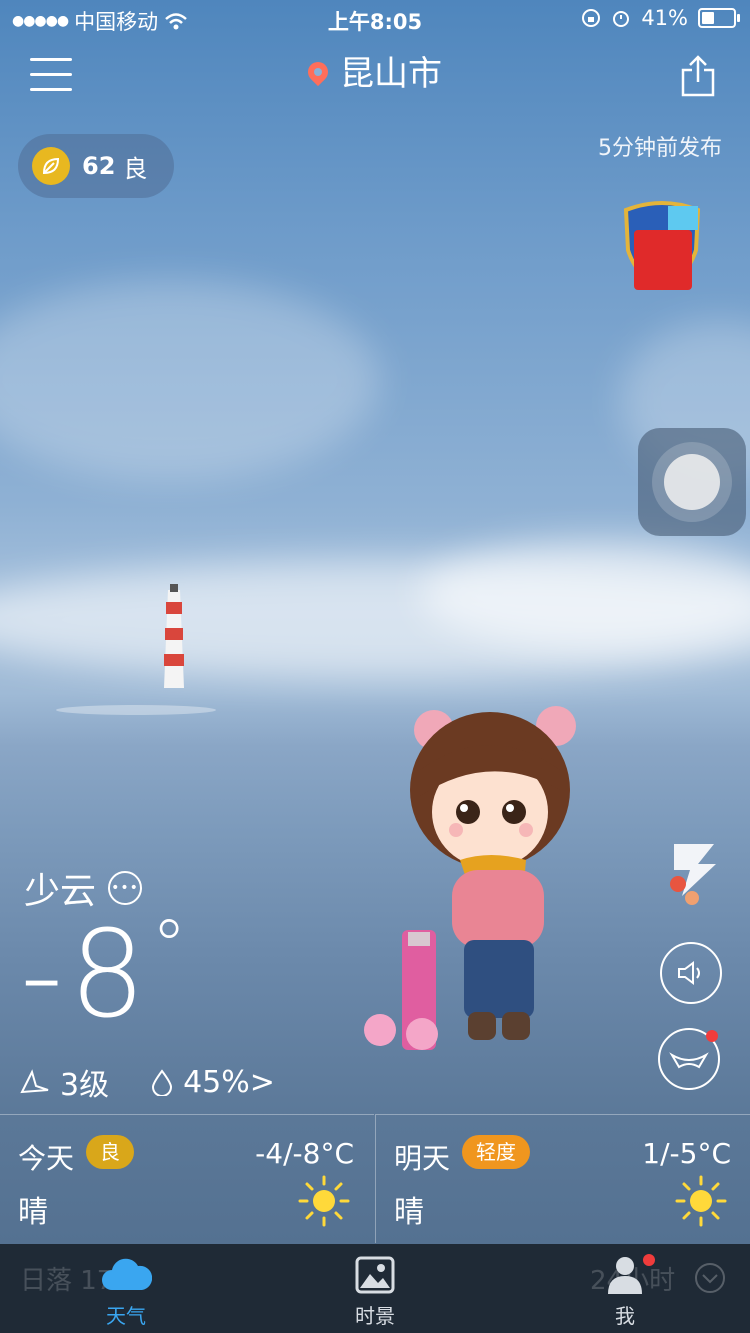 The image size is (750, 1333). I want to click on tab-label: 时景, so click(375, 1316).